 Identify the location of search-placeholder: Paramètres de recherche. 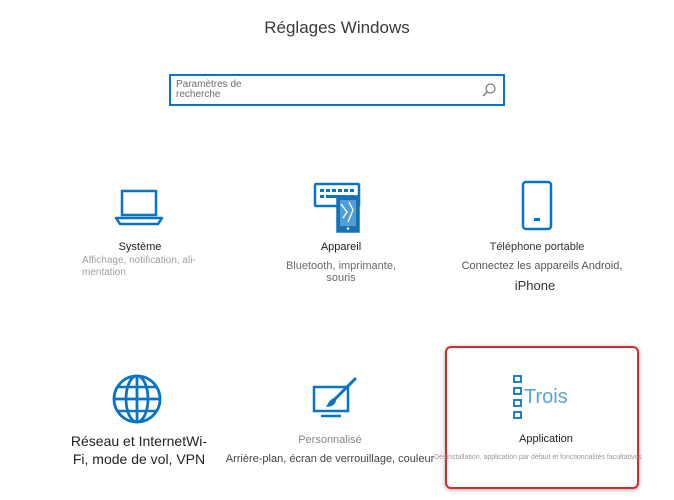
(209, 89).